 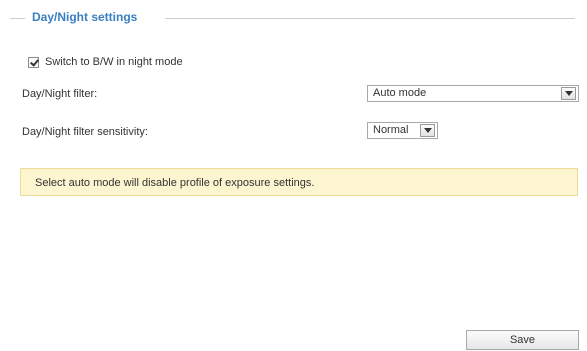 I want to click on filter-sensitivity-select: Normal, so click(x=402, y=130).